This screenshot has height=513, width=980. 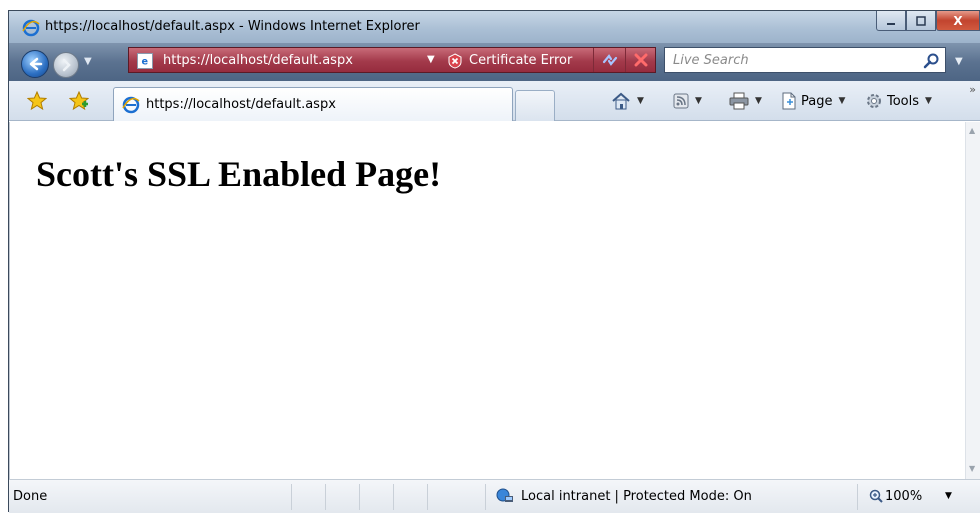 What do you see at coordinates (903, 101) in the screenshot?
I see `tools-menu-label: Tools` at bounding box center [903, 101].